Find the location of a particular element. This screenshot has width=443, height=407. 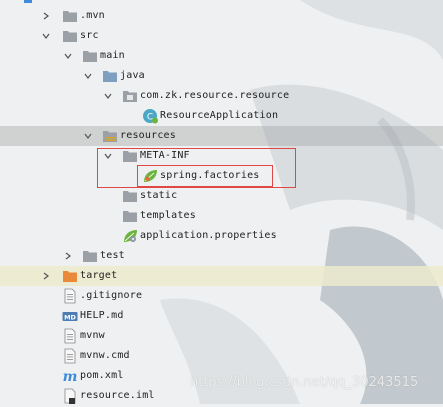

tree-label: META-INF is located at coordinates (165, 155).